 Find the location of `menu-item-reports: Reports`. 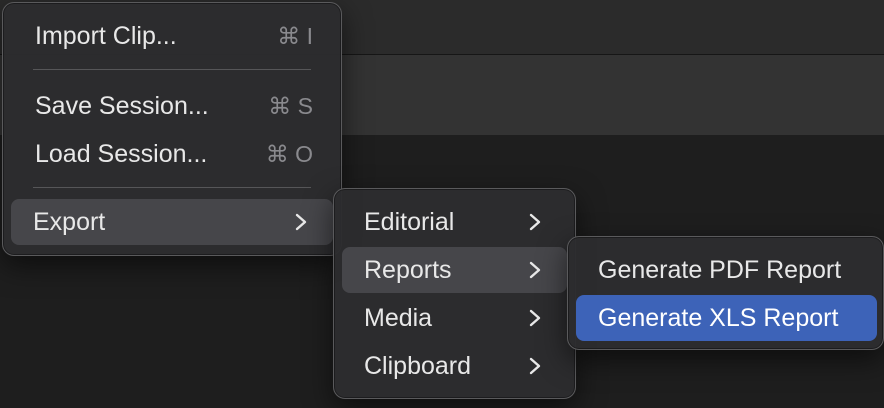

menu-item-reports: Reports is located at coordinates (454, 270).